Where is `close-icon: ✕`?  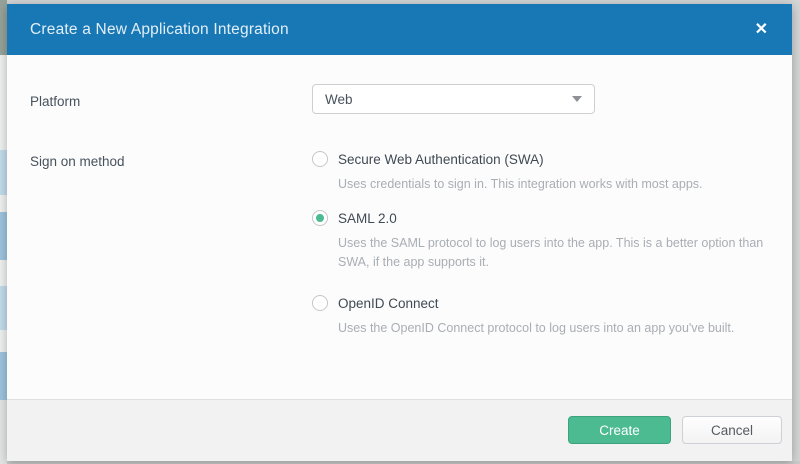
close-icon: ✕ is located at coordinates (761, 30).